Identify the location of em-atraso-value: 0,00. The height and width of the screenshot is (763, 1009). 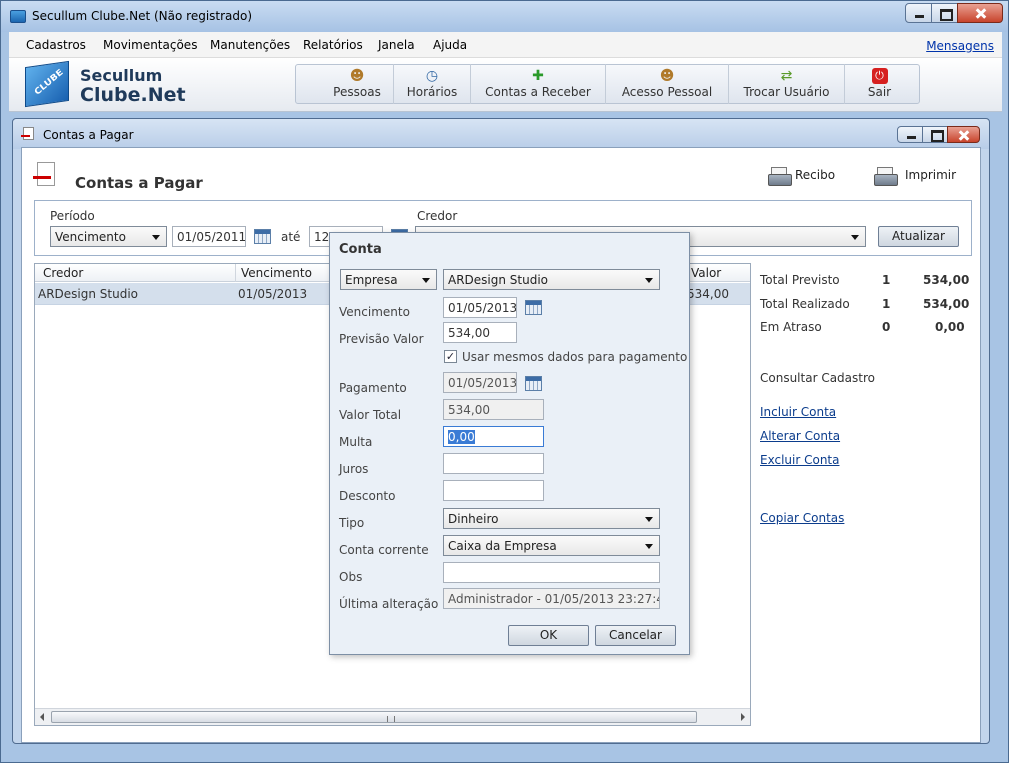
(950, 327).